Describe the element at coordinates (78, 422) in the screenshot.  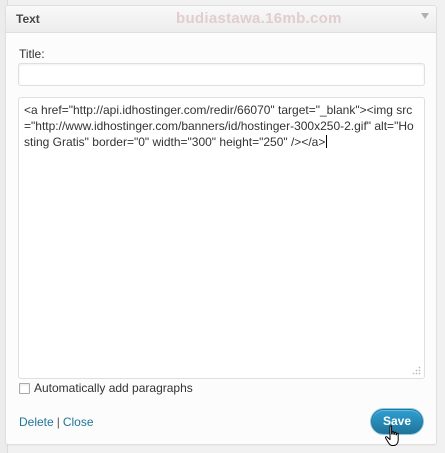
I see `close-link: Close` at that location.